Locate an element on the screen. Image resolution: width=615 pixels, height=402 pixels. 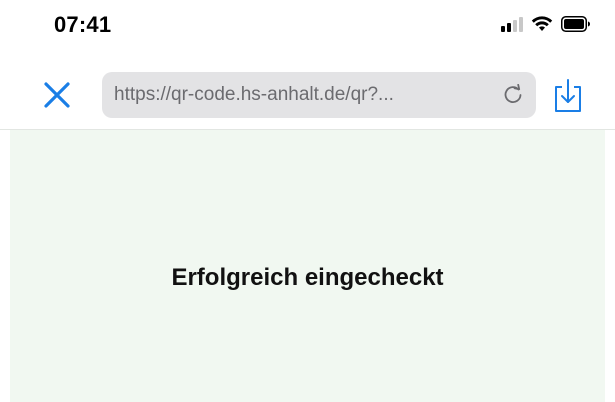
close-icon is located at coordinates (57, 95).